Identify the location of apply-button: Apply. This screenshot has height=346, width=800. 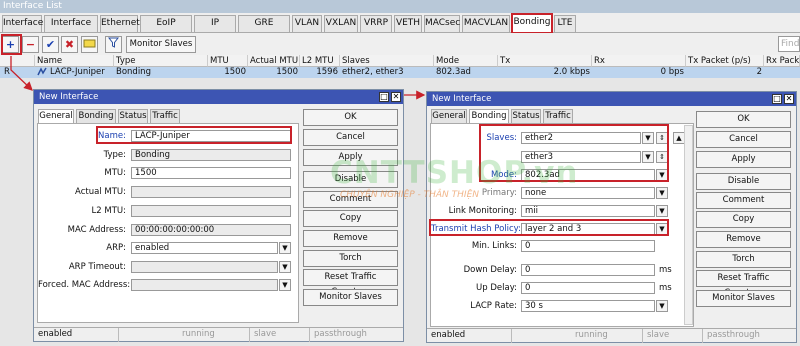
(743, 159).